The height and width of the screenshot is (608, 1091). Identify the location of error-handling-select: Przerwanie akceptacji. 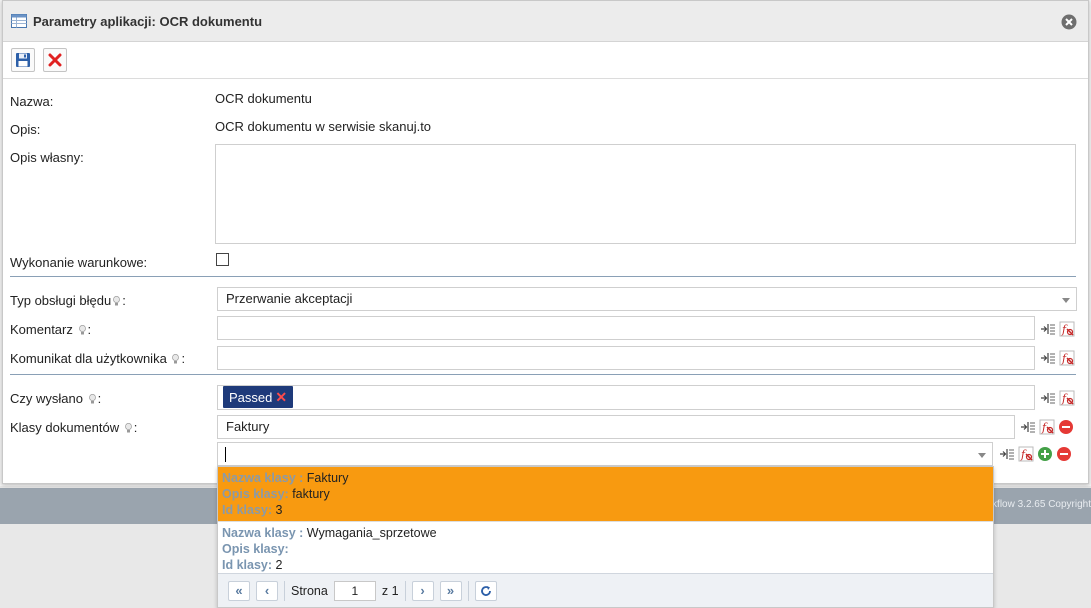
(647, 299).